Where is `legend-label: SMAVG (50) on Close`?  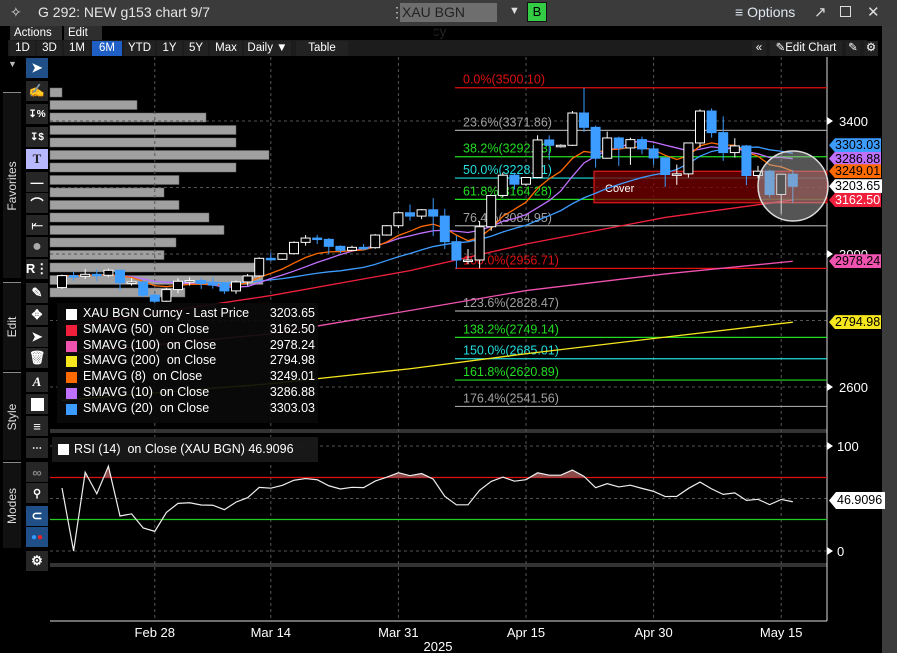
legend-label: SMAVG (50) on Close is located at coordinates (146, 328).